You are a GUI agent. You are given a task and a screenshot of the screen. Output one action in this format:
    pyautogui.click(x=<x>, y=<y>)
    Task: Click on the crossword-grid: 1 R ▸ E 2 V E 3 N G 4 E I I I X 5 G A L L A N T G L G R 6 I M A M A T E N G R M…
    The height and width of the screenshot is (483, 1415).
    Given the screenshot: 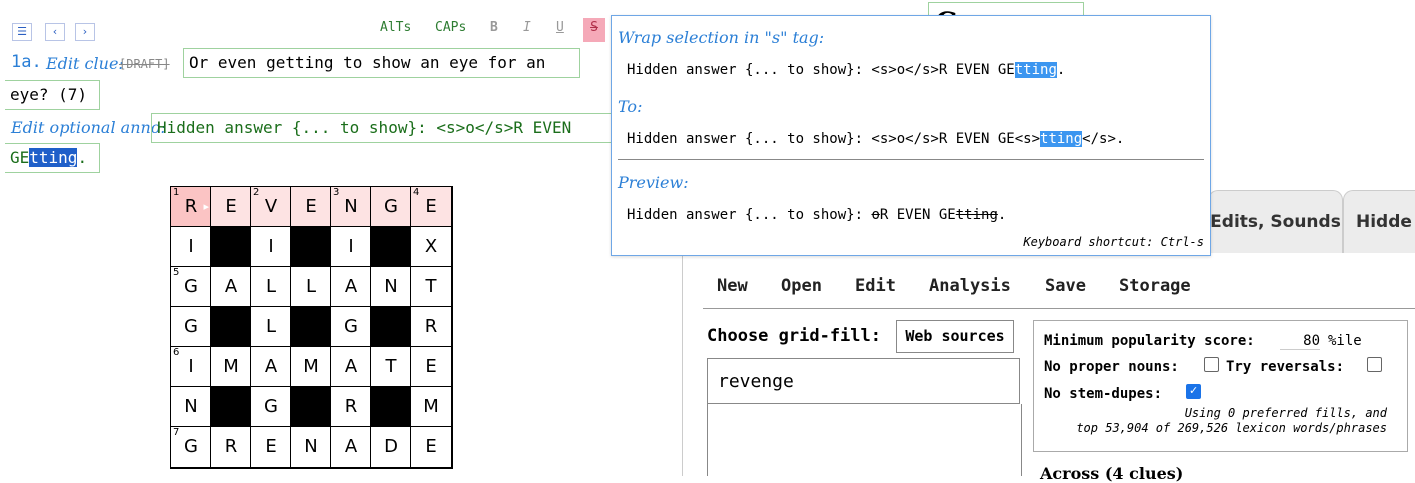 What is the action you would take?
    pyautogui.click(x=311, y=327)
    